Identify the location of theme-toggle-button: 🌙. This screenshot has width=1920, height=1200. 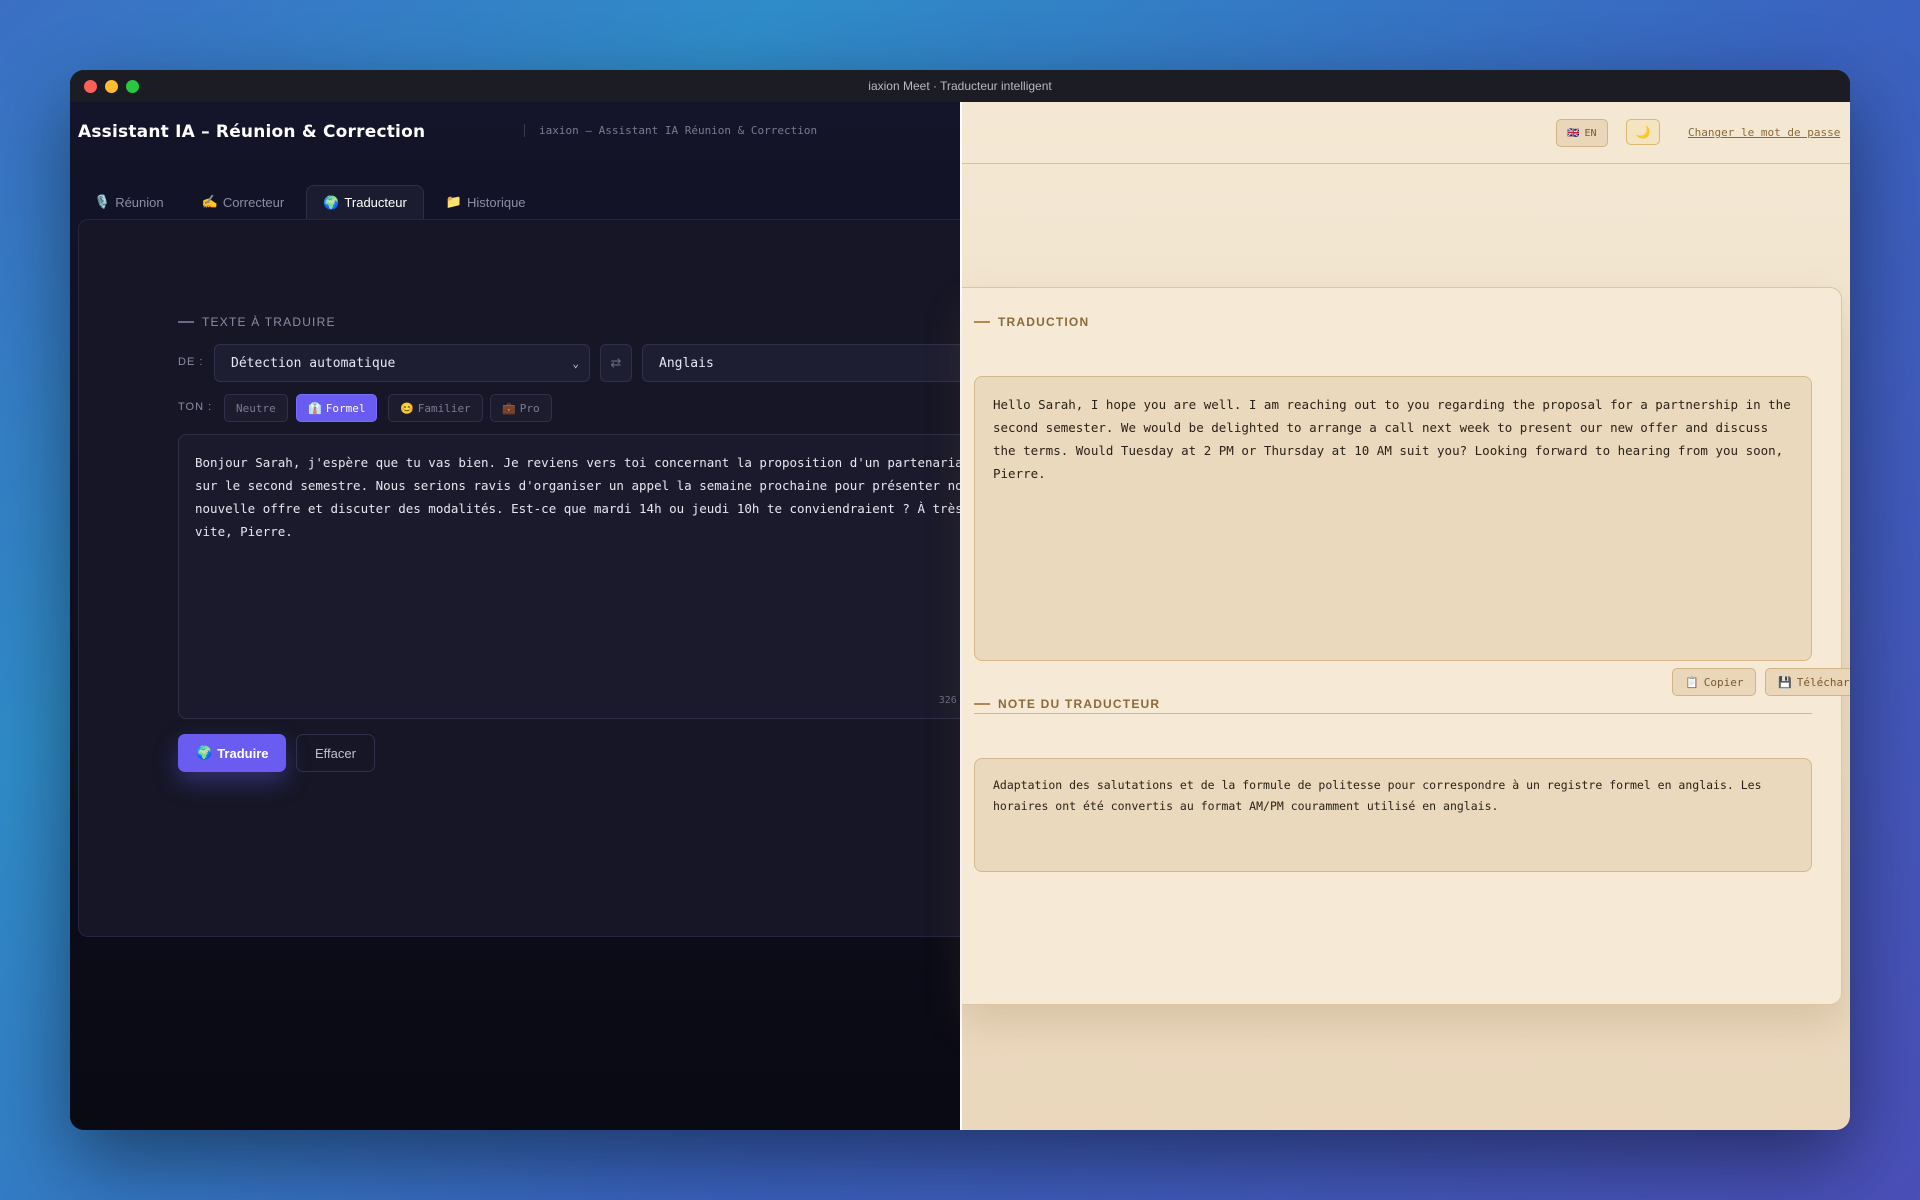
(1643, 132).